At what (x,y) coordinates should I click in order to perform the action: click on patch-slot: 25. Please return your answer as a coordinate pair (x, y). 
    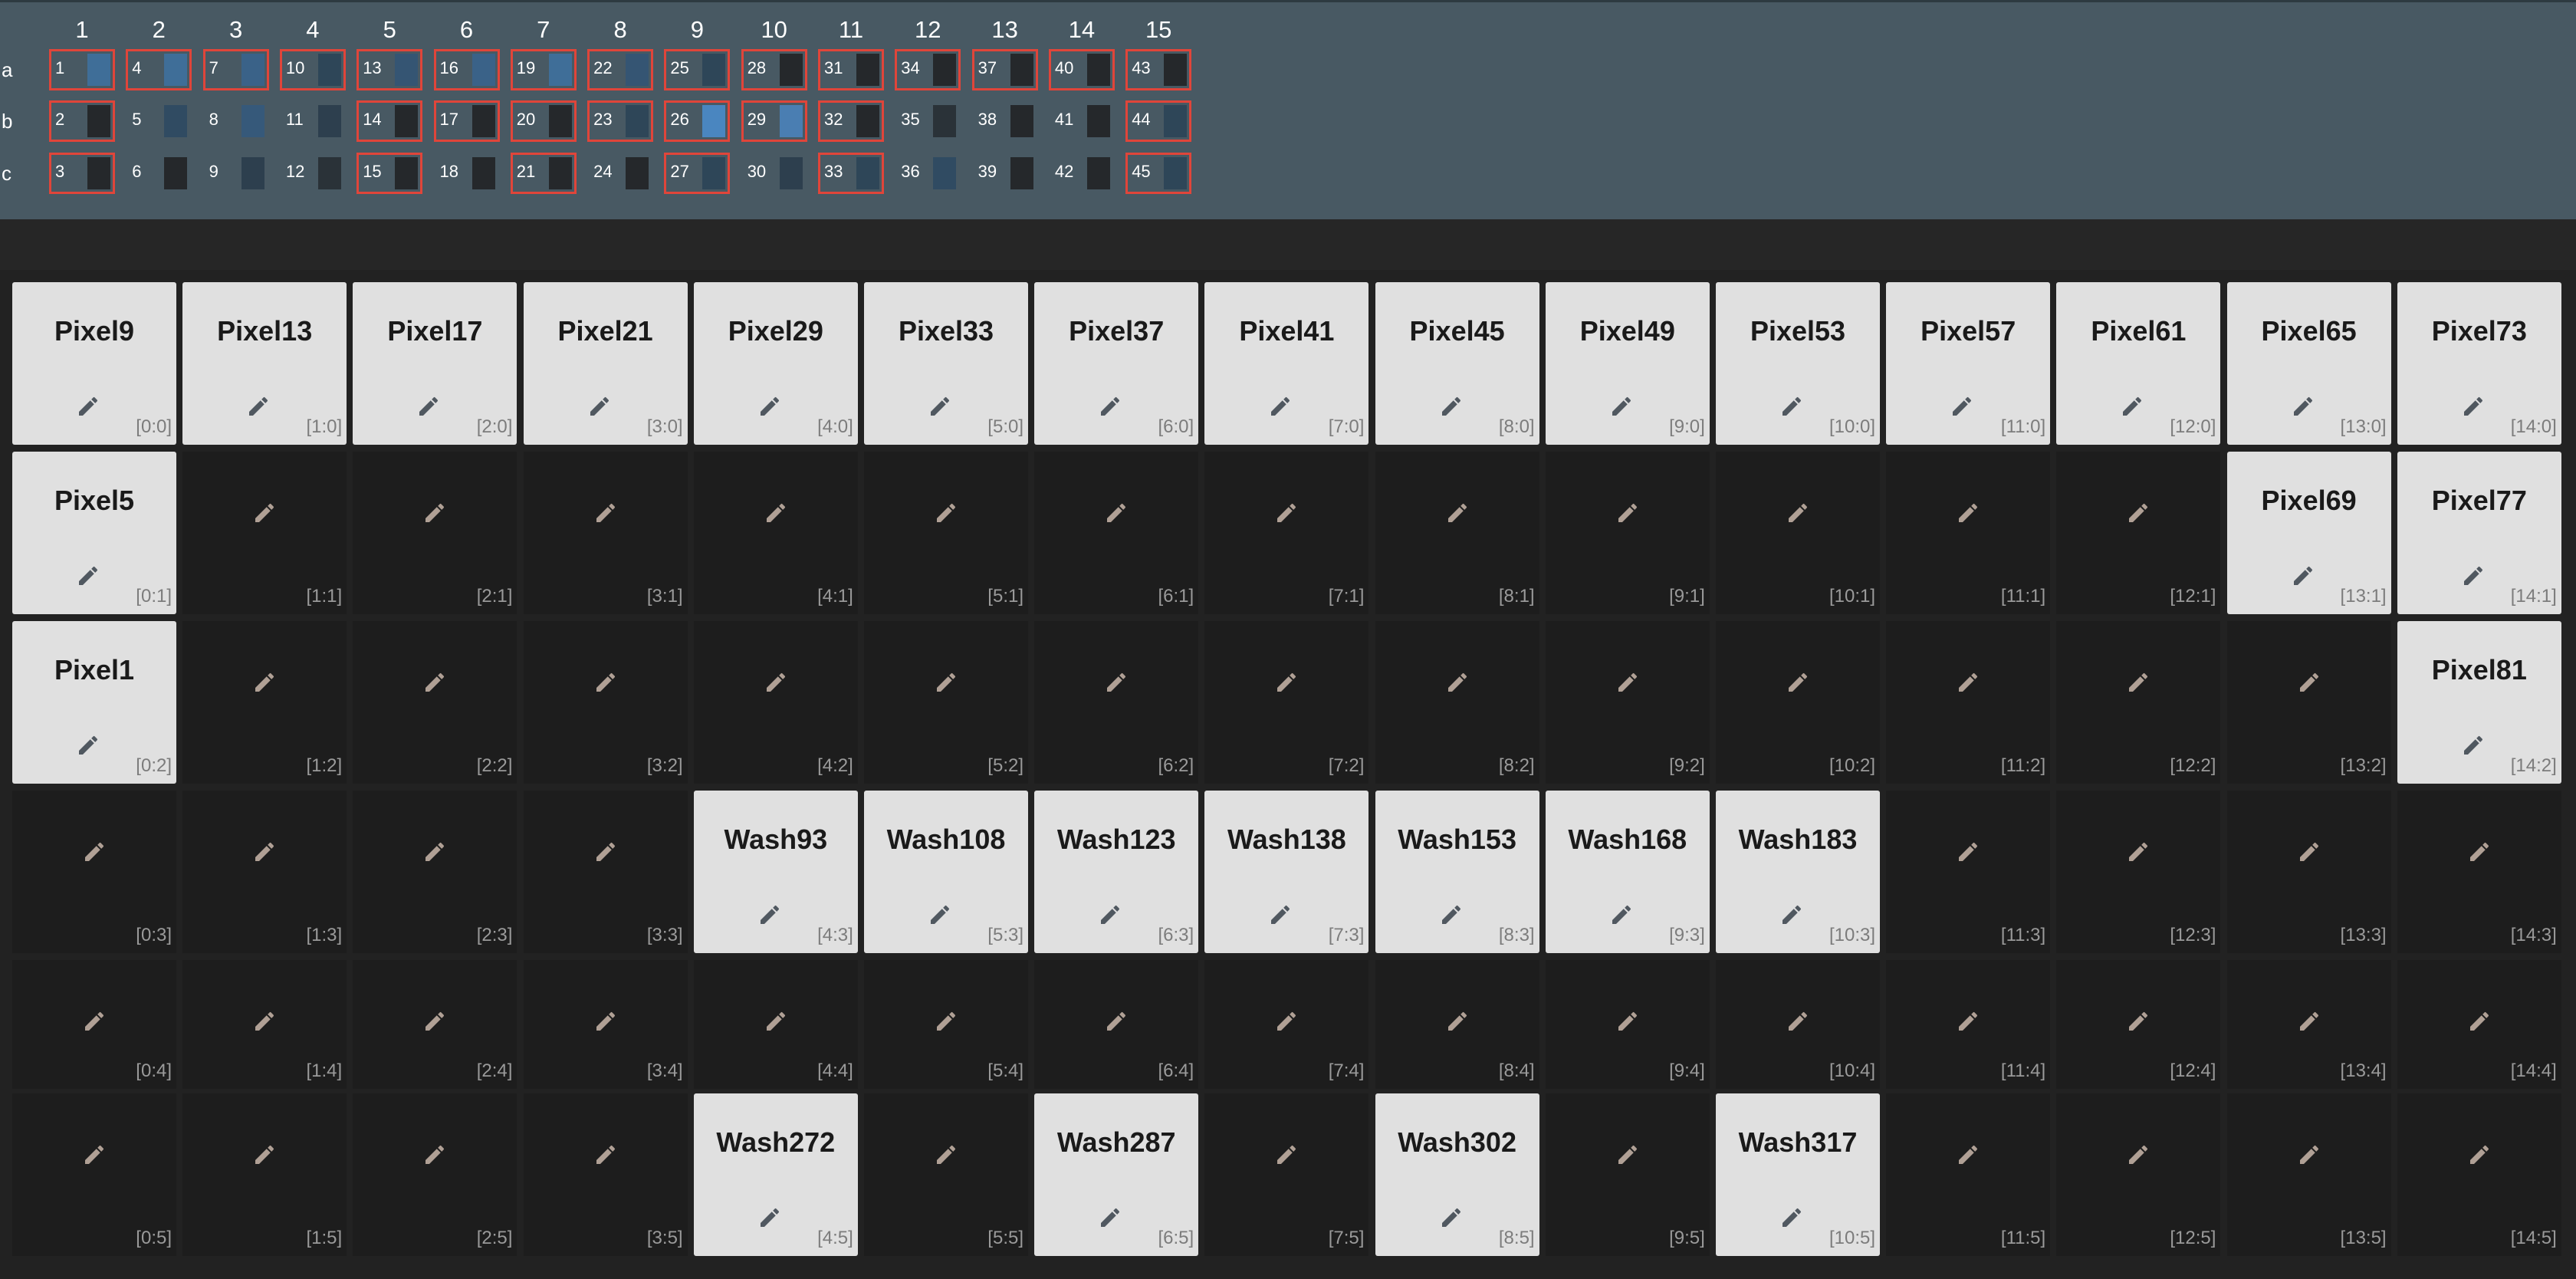
    Looking at the image, I should click on (698, 69).